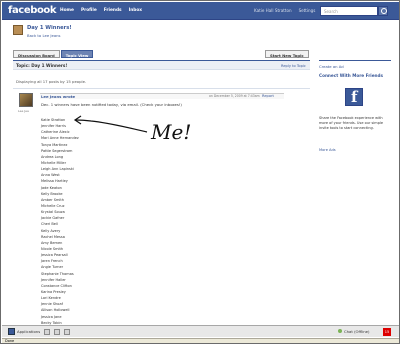 This screenshot has width=400, height=344. I want to click on applications-label: Applications, so click(29, 331).